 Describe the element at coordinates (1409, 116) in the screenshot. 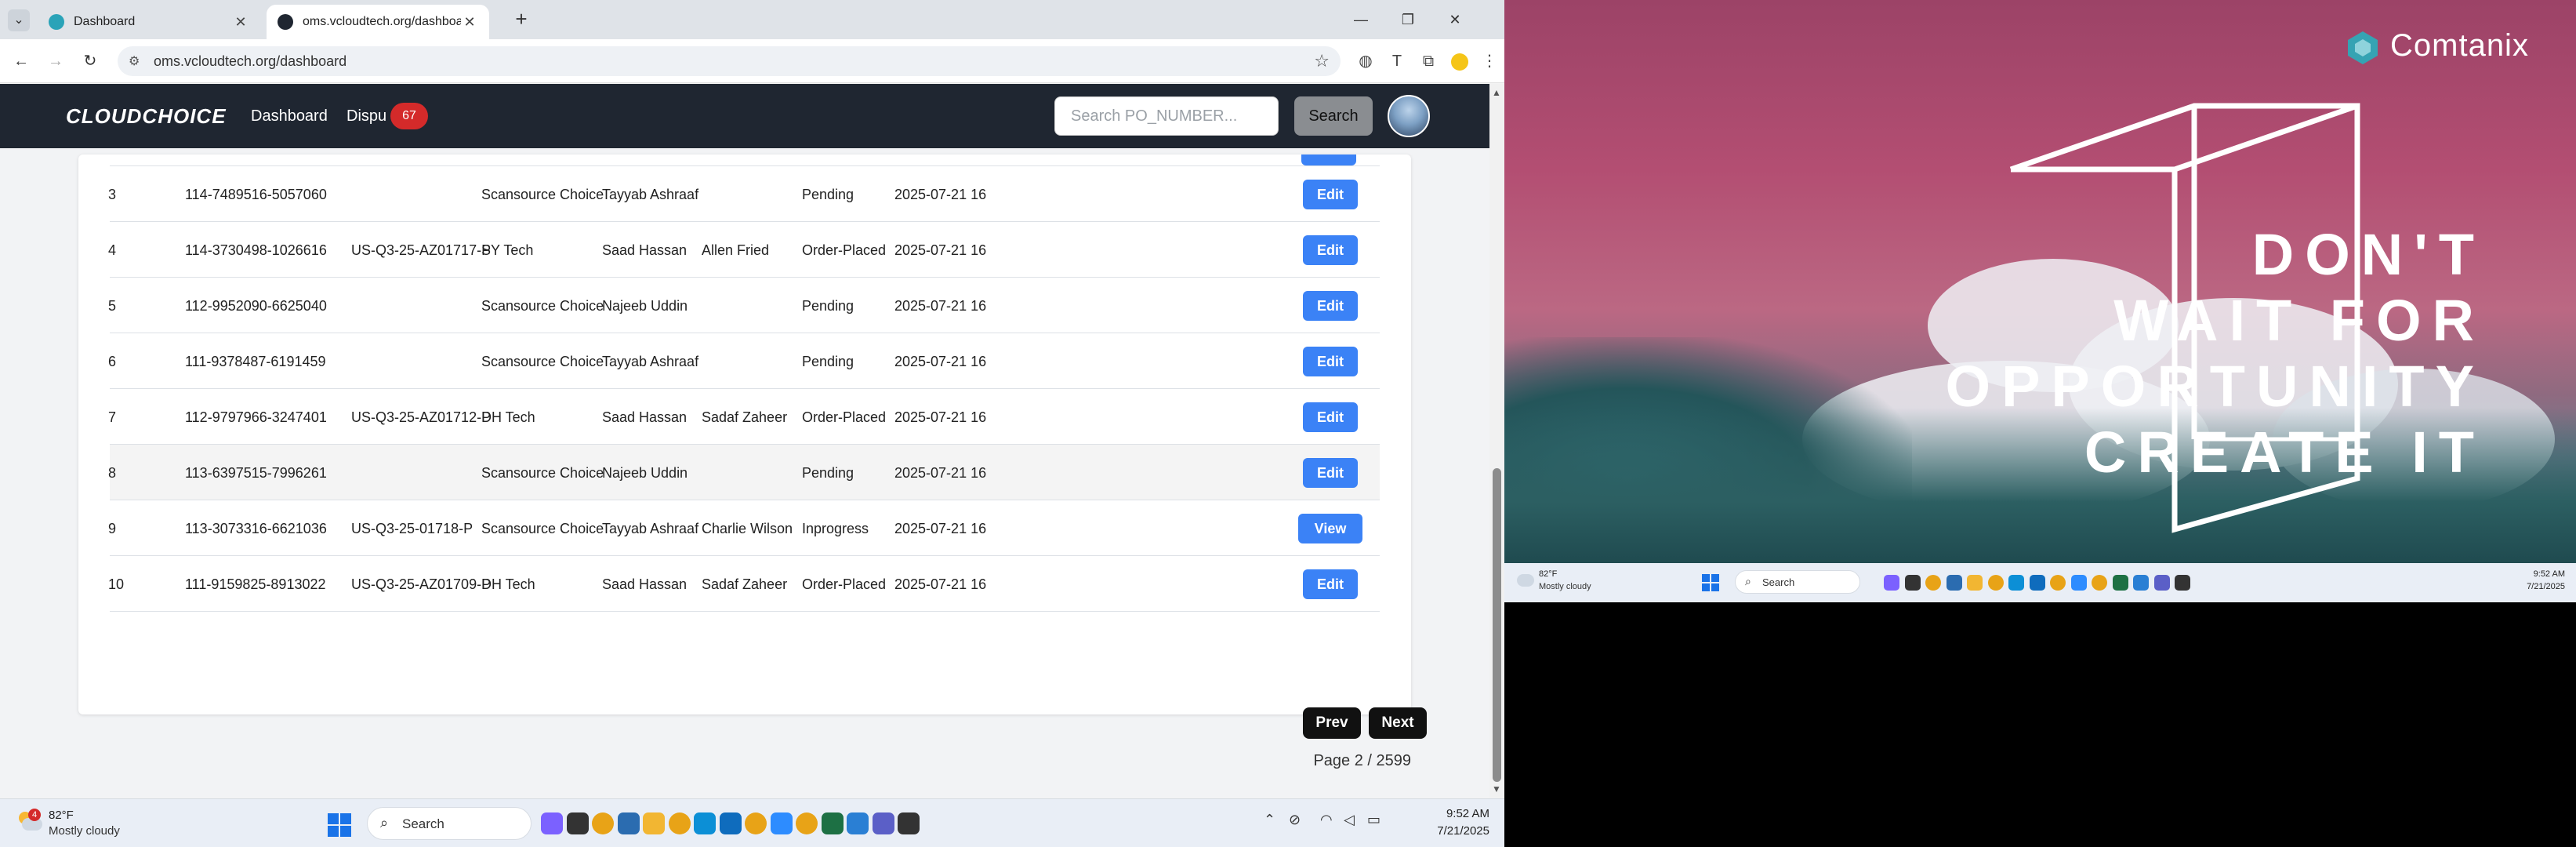

I see `user-avatar` at that location.